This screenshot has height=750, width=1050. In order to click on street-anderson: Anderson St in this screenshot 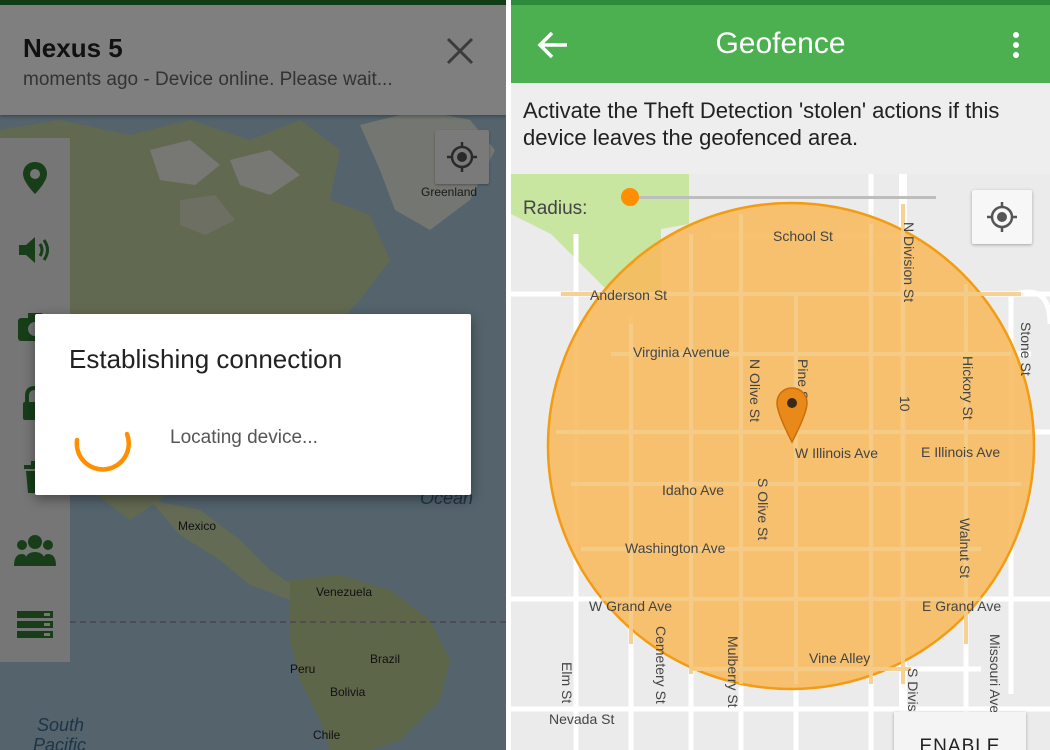, I will do `click(629, 295)`.